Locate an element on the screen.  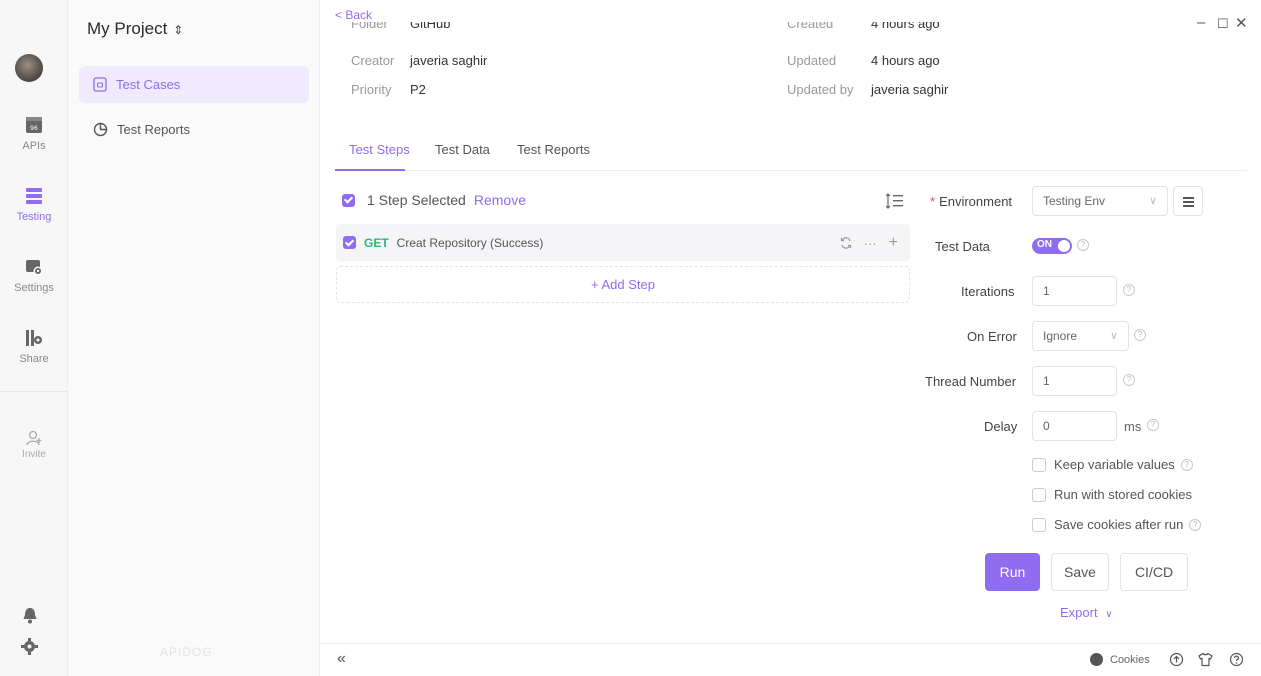
add-icon: + is located at coordinates (893, 243).